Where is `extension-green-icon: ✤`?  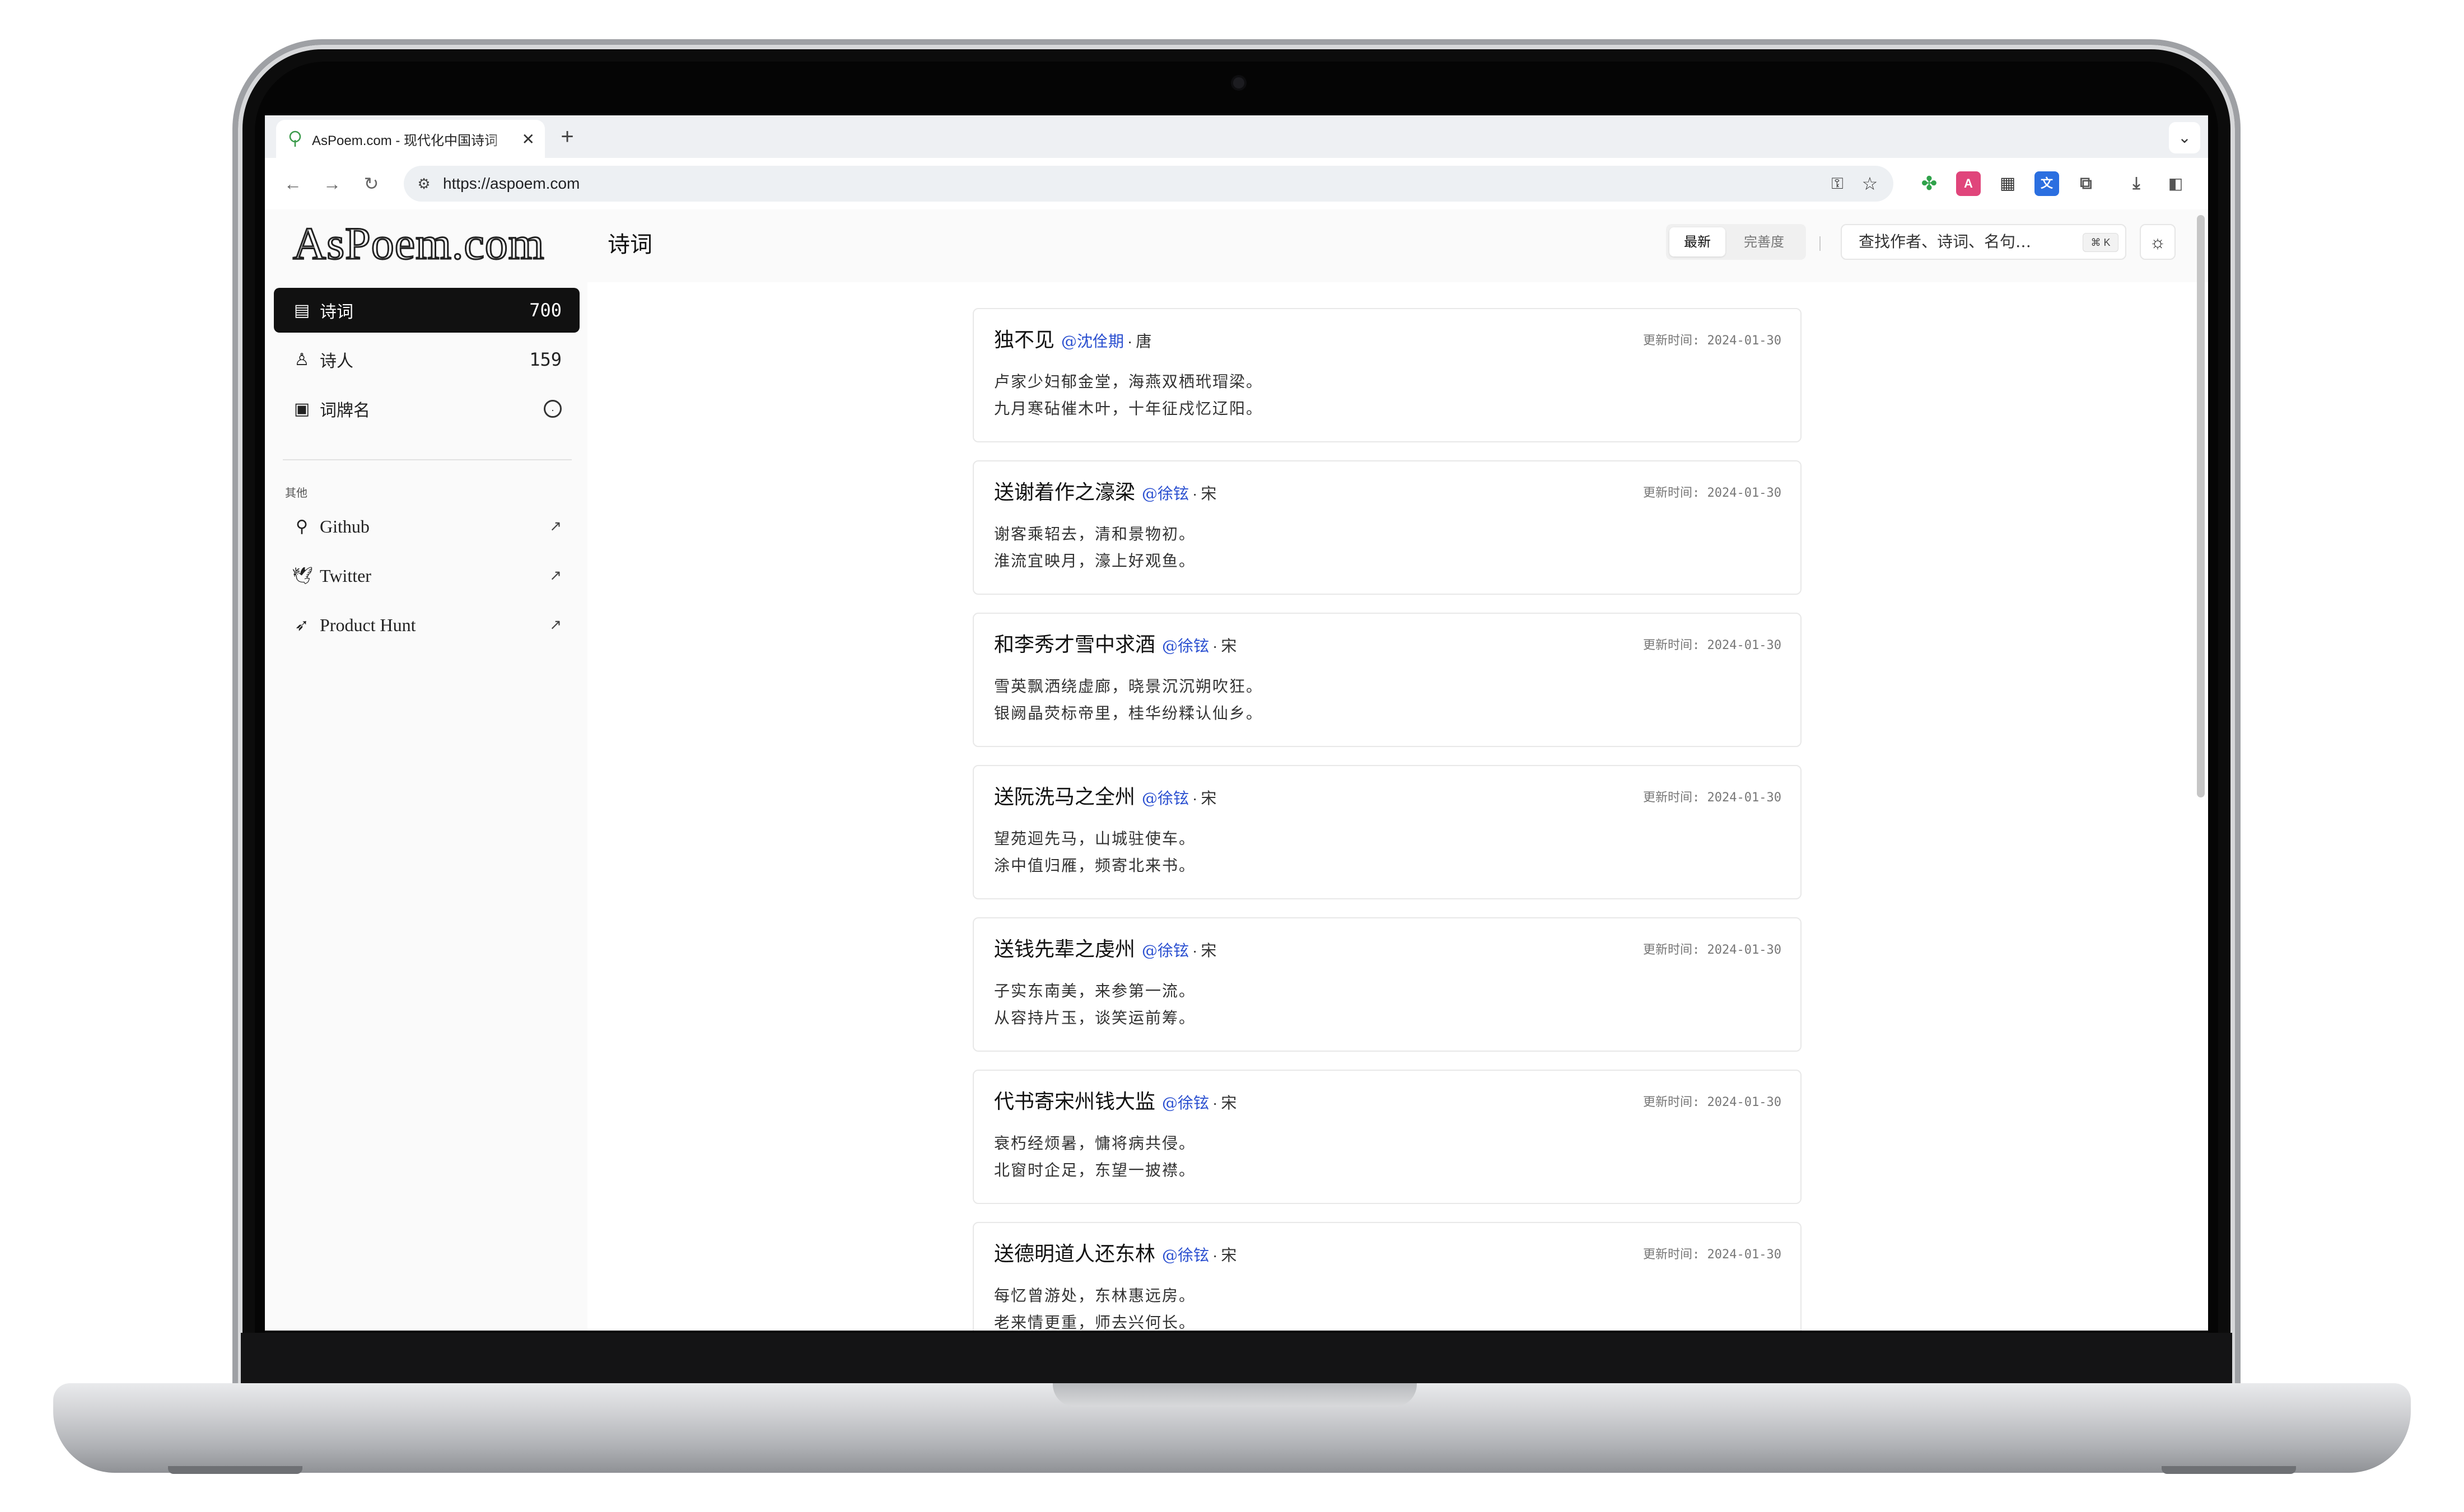
extension-green-icon: ✤ is located at coordinates (1930, 184).